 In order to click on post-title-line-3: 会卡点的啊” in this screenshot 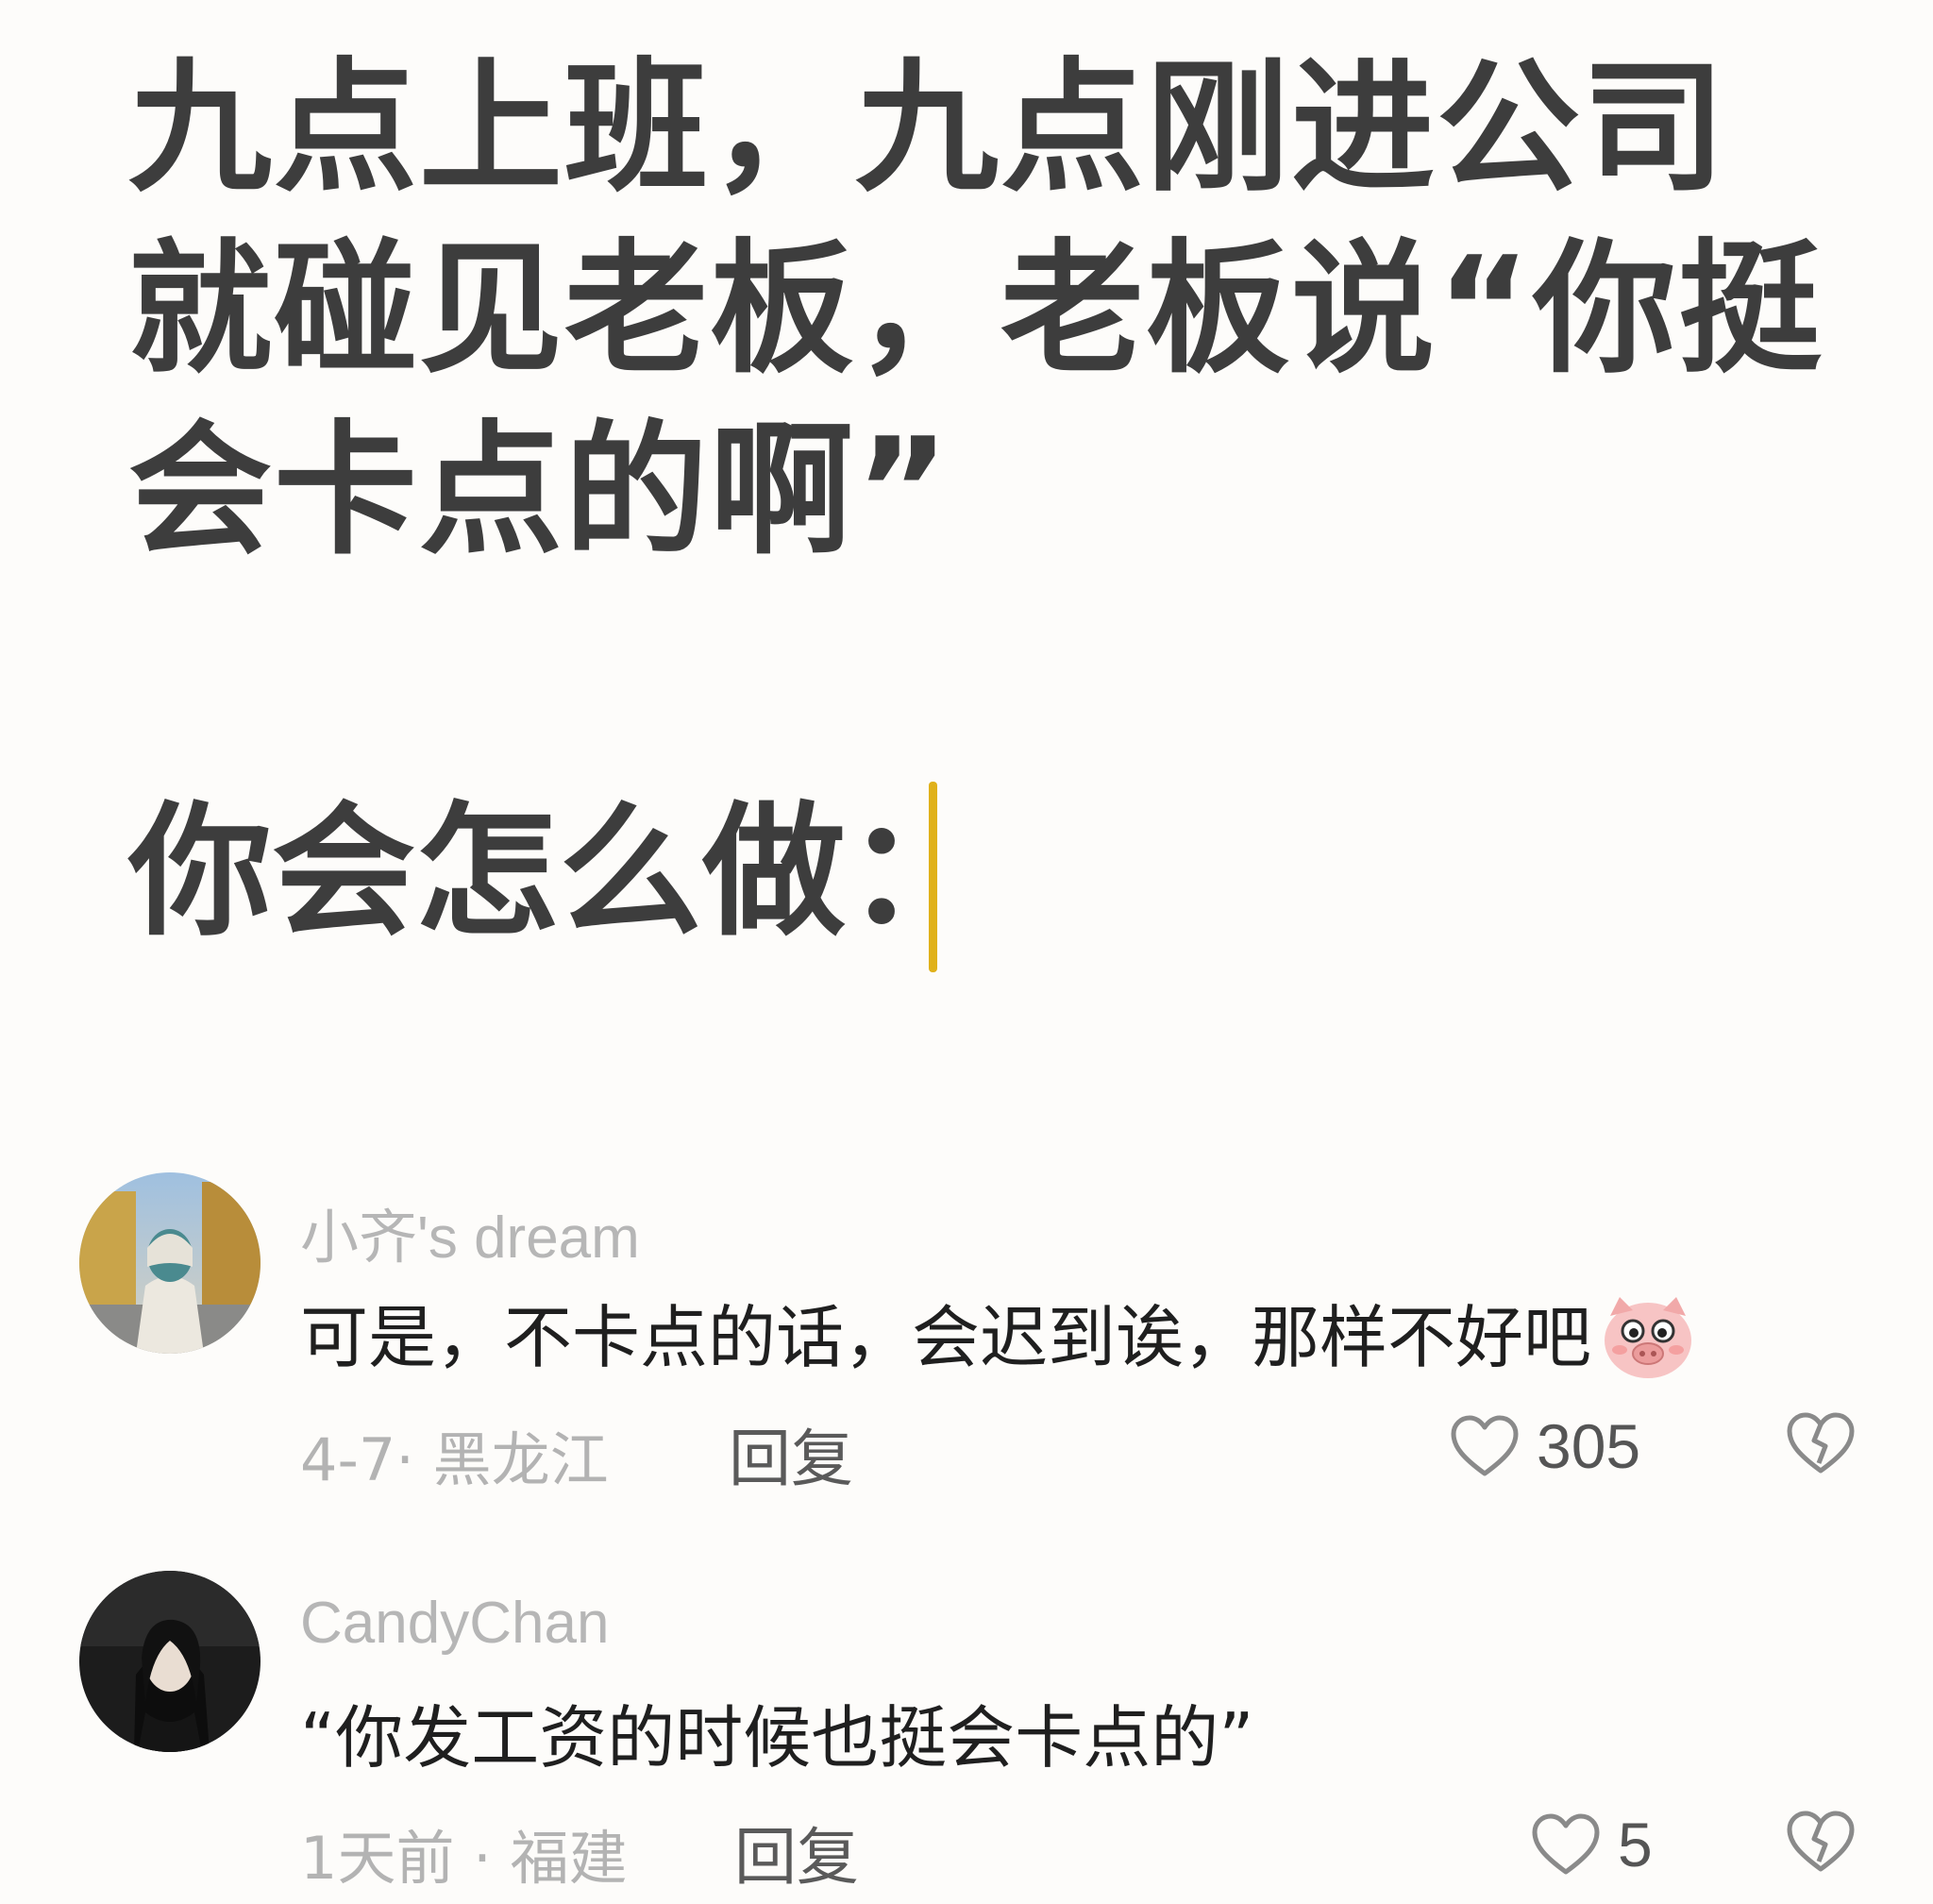, I will do `click(539, 491)`.